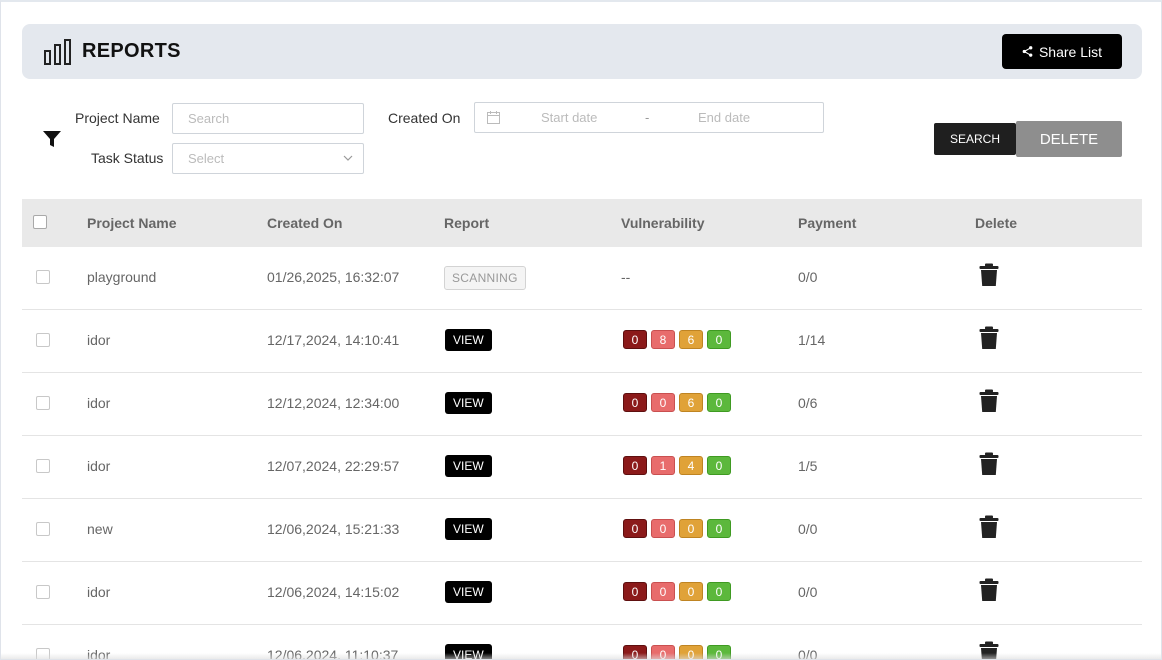 This screenshot has width=1162, height=660. I want to click on vulnerability-counts: 0140, so click(677, 465).